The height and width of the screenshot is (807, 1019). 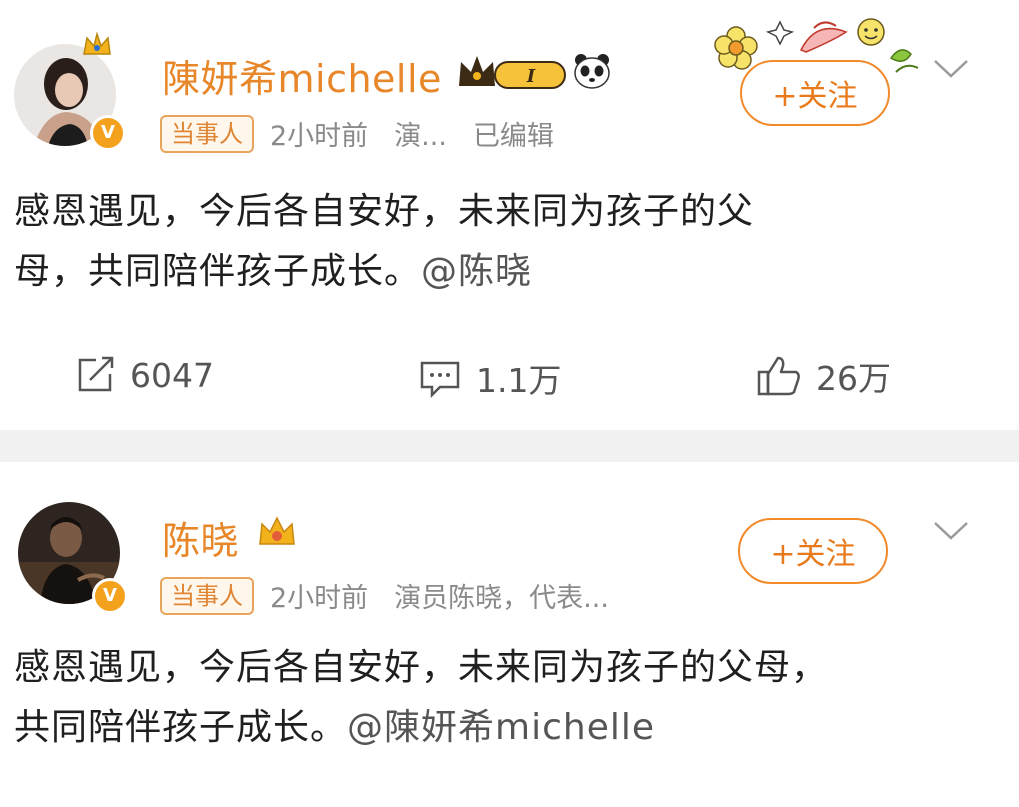 What do you see at coordinates (440, 380) in the screenshot?
I see `comment-icon` at bounding box center [440, 380].